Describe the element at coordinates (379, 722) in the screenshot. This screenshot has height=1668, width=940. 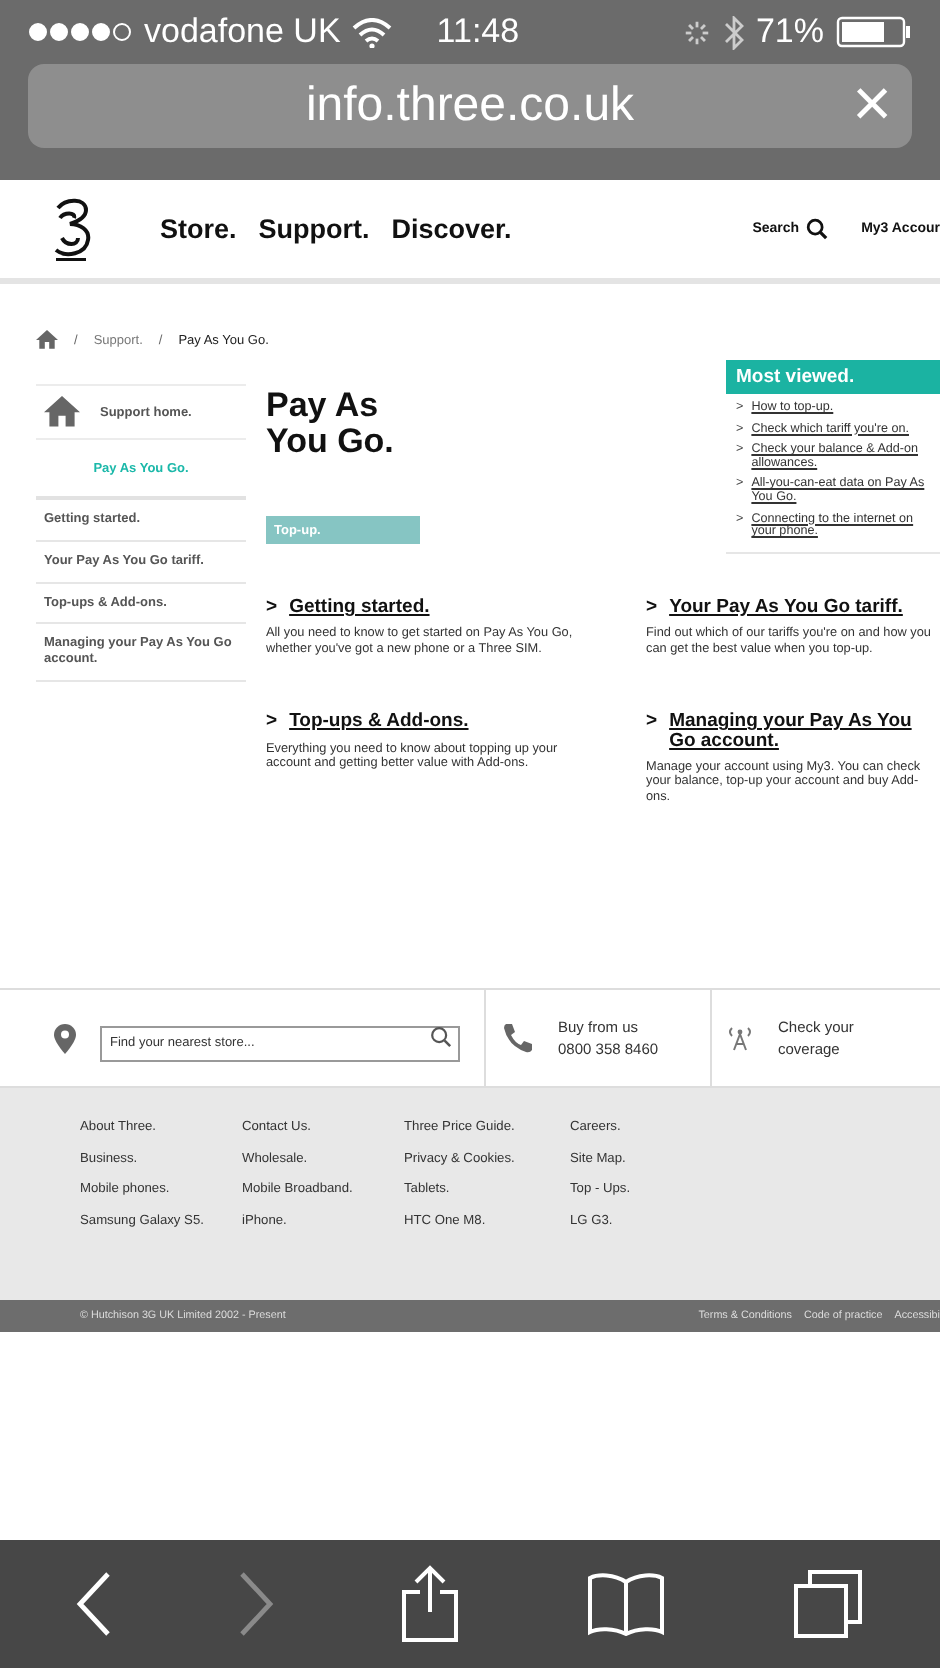
I see `topic-link: Top-ups & Add-ons.` at that location.